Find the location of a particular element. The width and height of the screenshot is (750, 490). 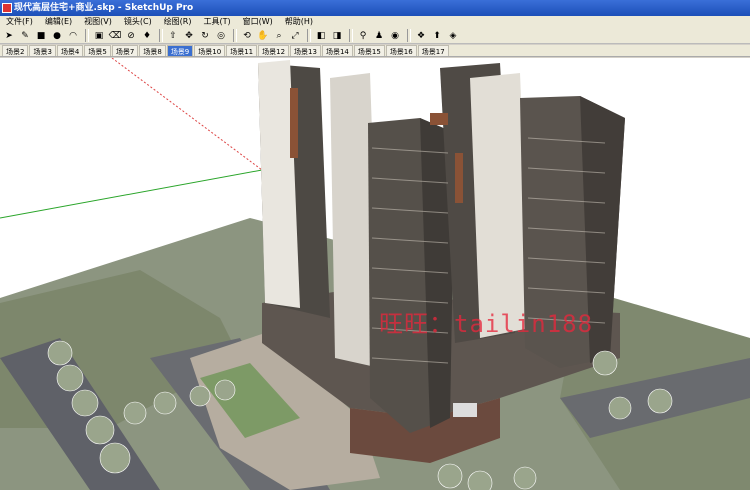

zoom-extents-icon: ⤢ is located at coordinates (295, 36).